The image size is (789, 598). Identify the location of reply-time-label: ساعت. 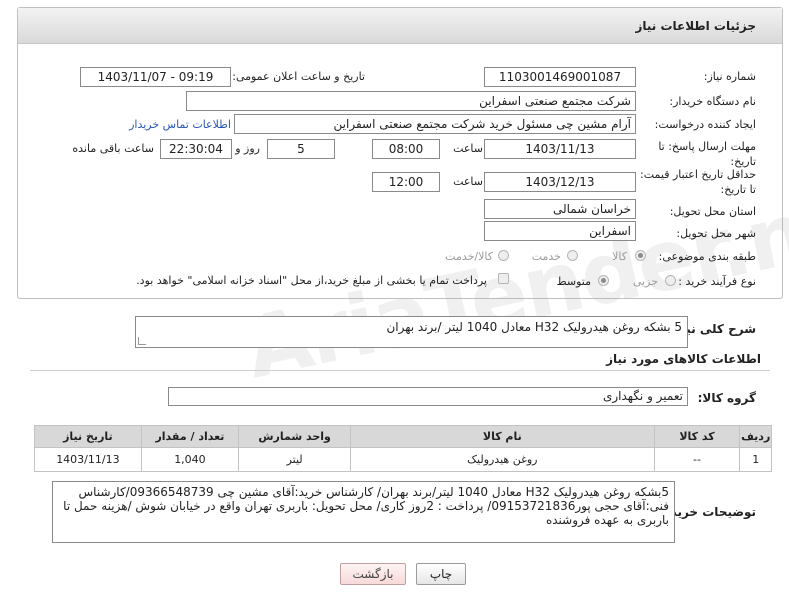
(468, 148).